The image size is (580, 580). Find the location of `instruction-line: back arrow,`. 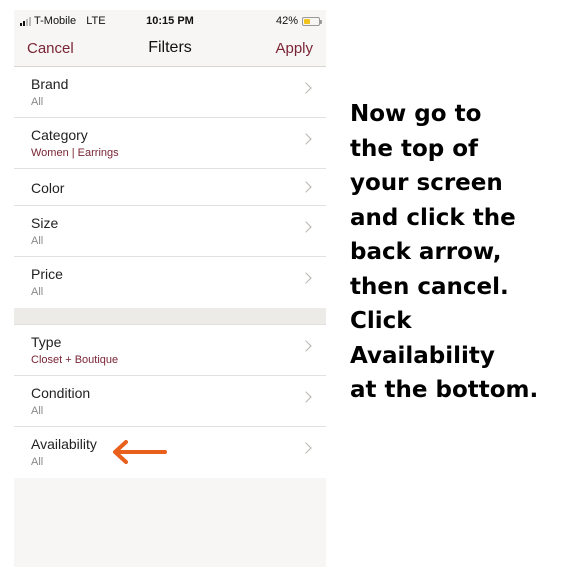

instruction-line: back arrow, is located at coordinates (426, 252).